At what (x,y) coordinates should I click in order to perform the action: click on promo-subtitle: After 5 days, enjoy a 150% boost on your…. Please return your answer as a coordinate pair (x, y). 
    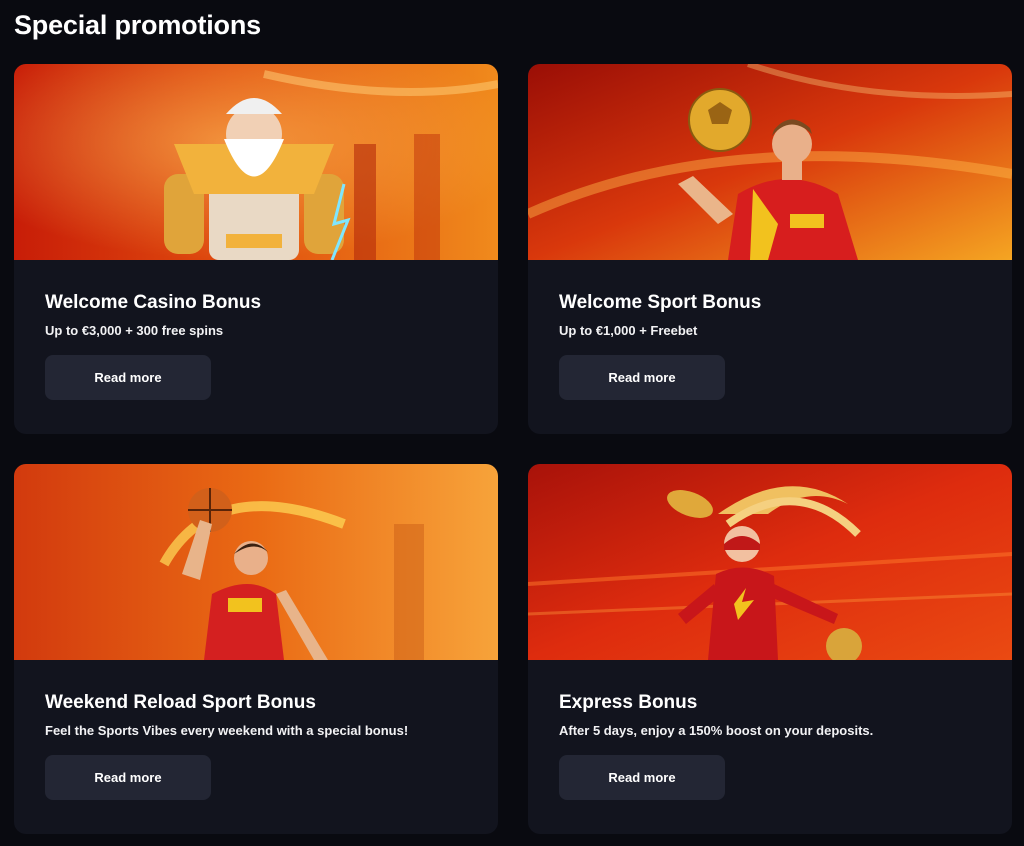
    Looking at the image, I should click on (716, 730).